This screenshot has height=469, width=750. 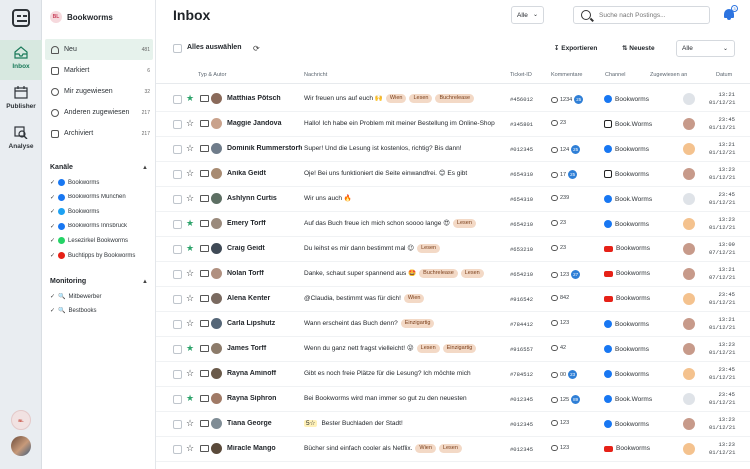 I want to click on message-preview: Wir uns auch 🔥, so click(x=400, y=199).